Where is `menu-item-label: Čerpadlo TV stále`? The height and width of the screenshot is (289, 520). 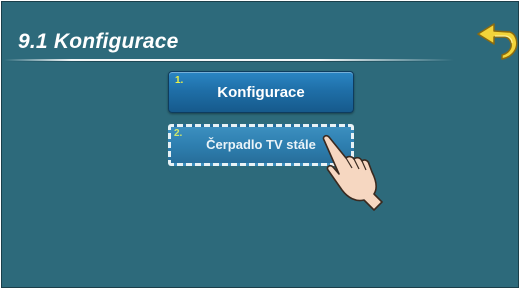
menu-item-label: Čerpadlo TV stále is located at coordinates (261, 144).